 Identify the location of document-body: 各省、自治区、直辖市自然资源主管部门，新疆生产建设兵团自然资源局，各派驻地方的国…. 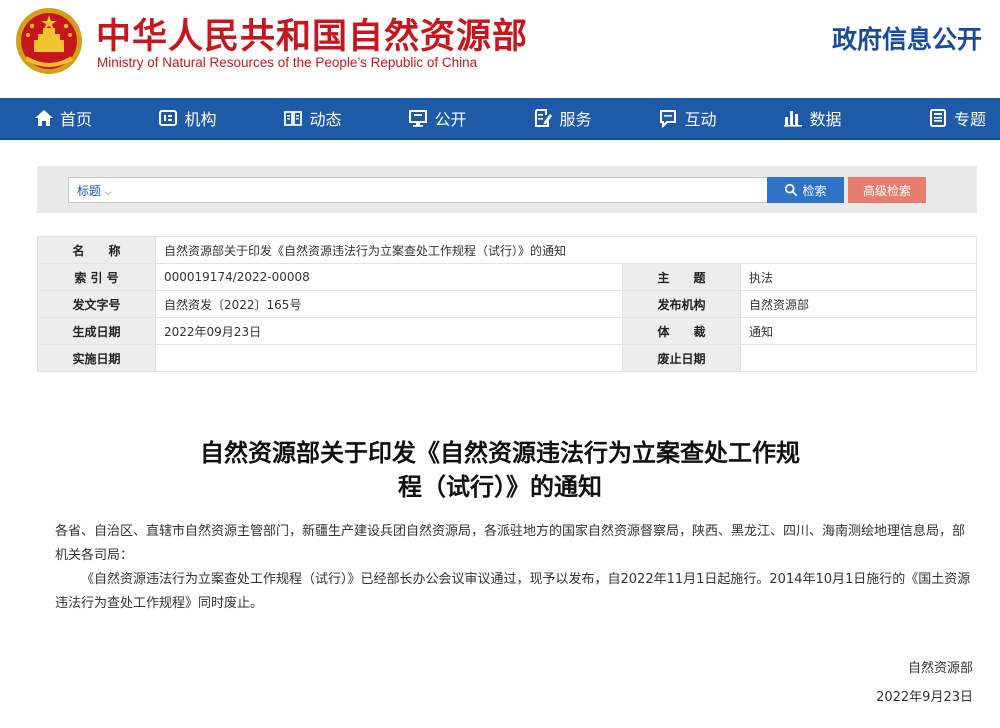
(515, 568).